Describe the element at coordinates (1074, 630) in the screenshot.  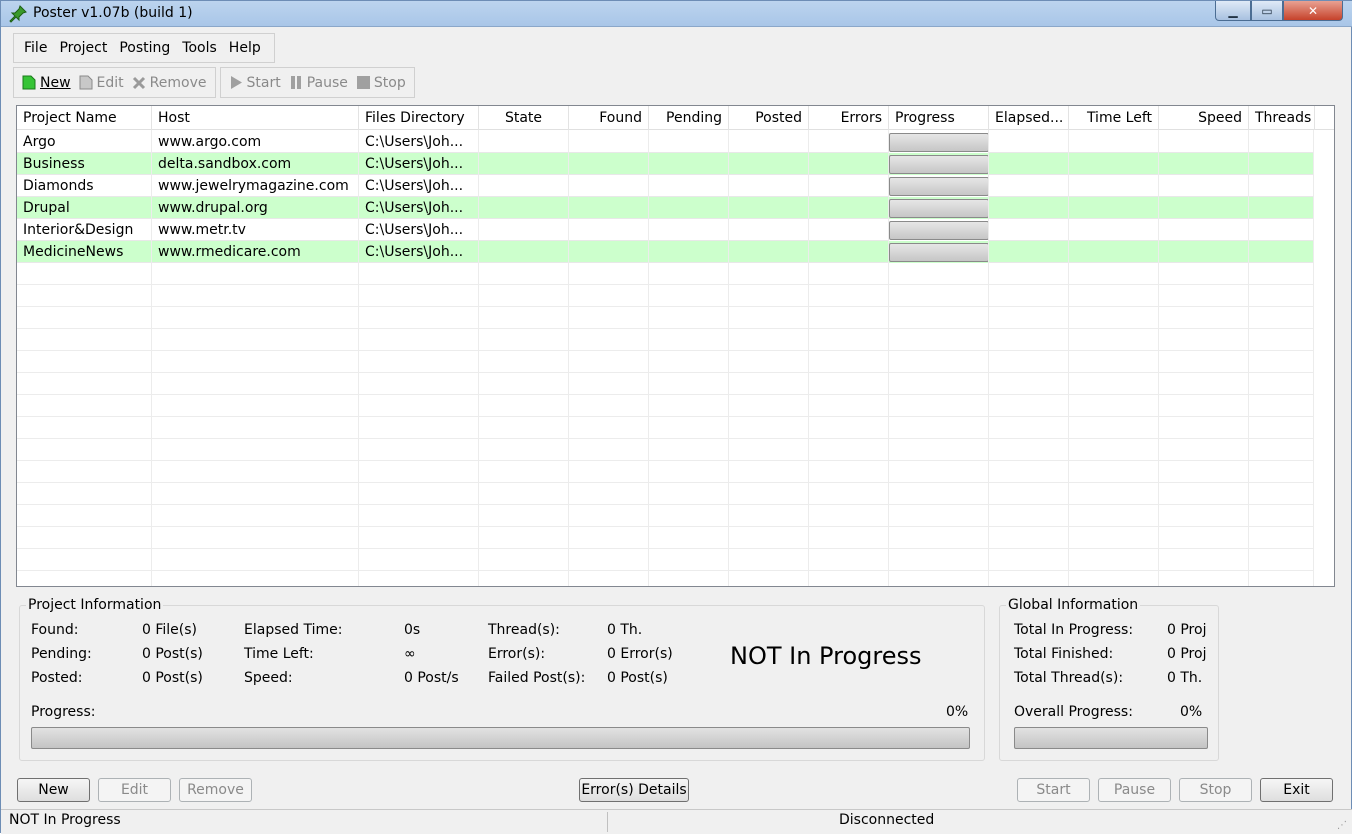
I see `total-in-progress-label: Total In Progress:` at that location.